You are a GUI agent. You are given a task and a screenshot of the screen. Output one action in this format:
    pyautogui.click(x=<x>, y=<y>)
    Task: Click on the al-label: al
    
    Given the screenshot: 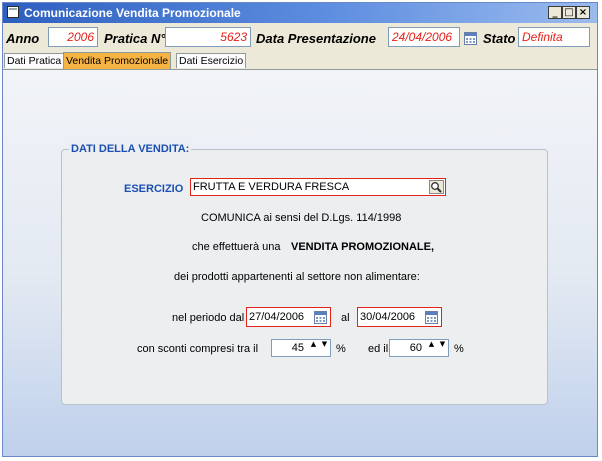 What is the action you would take?
    pyautogui.click(x=345, y=318)
    